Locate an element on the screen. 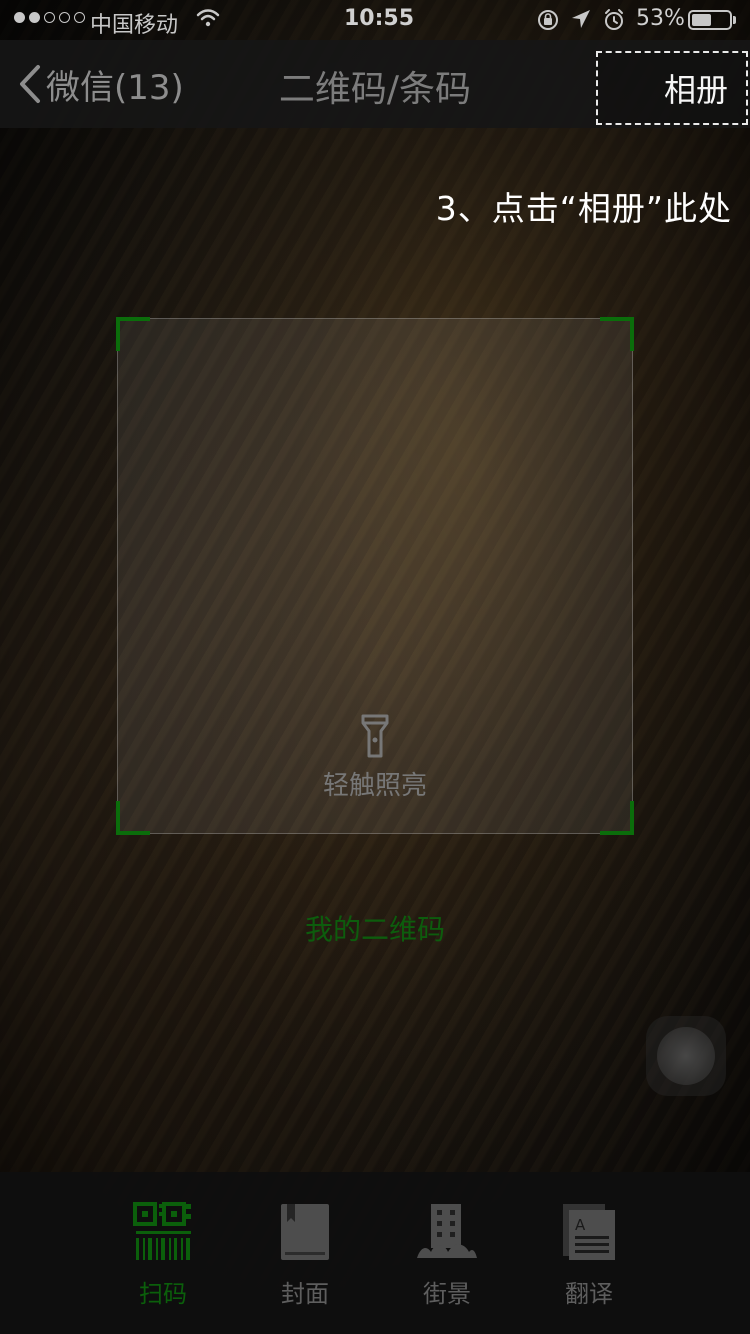  back-button-label: 微信(13) is located at coordinates (115, 87).